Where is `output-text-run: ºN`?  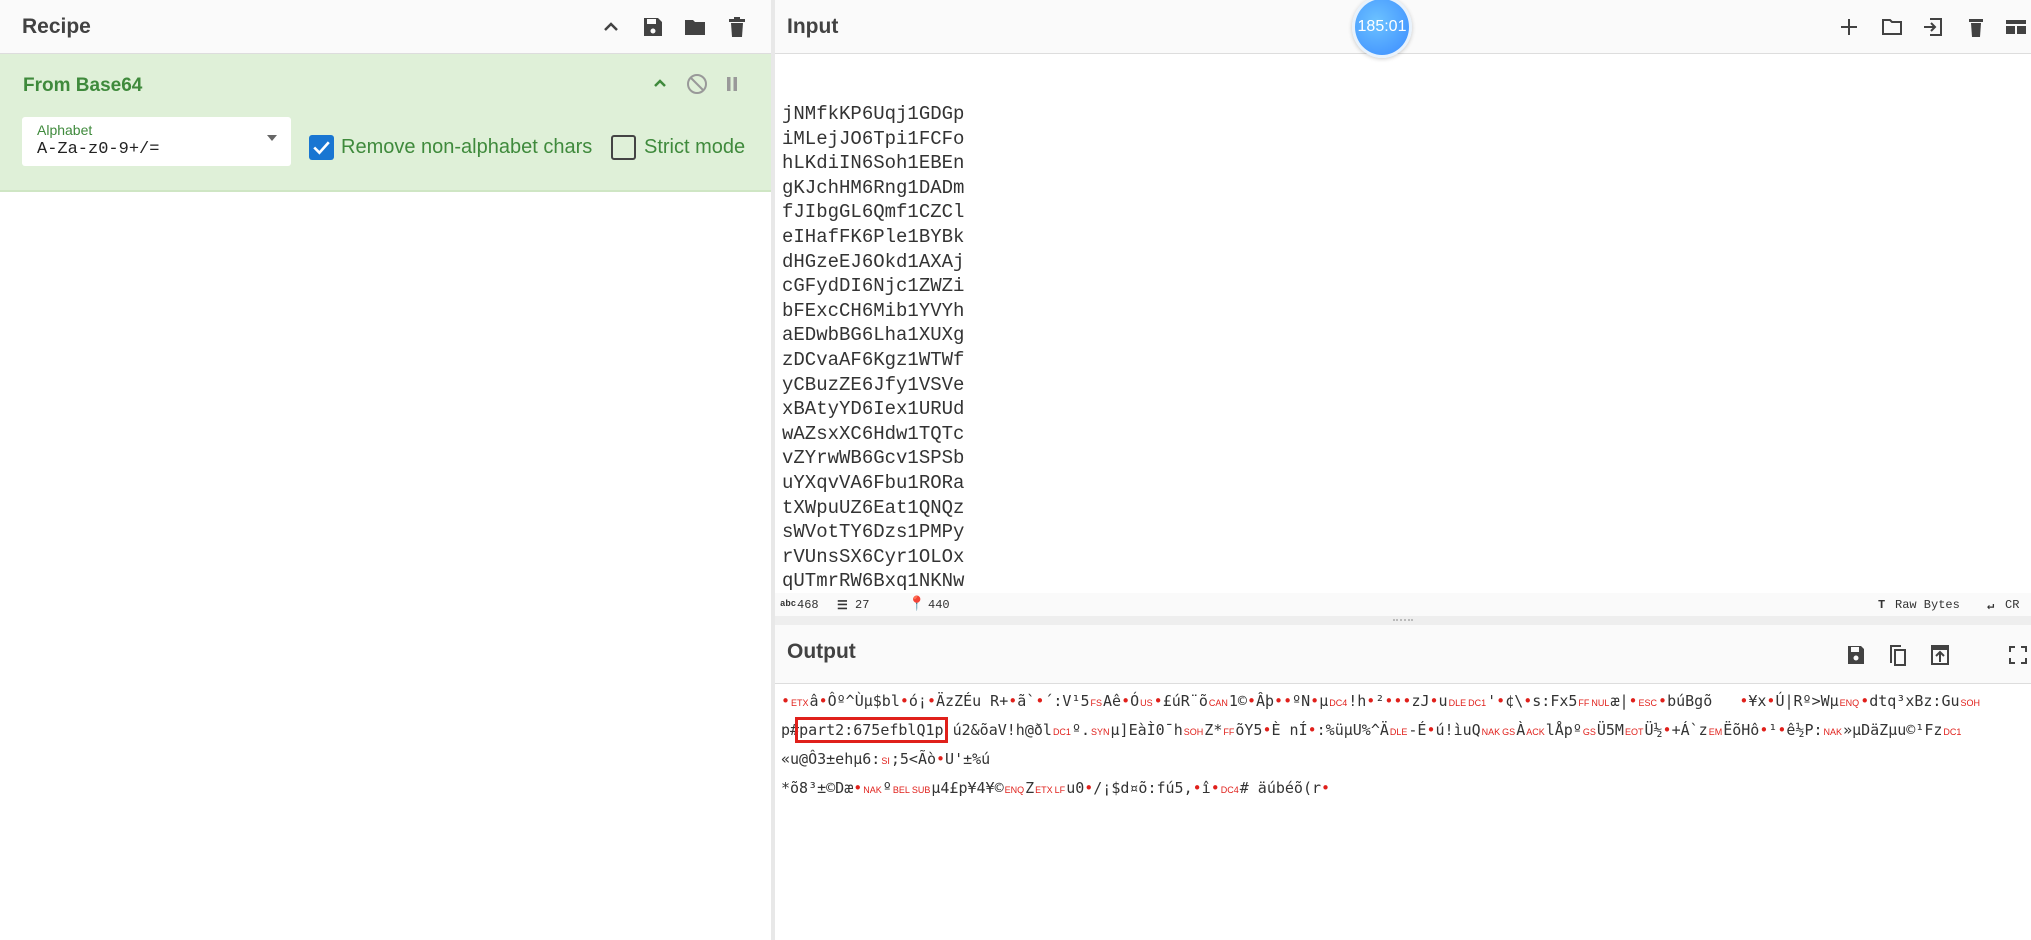 output-text-run: ºN is located at coordinates (1301, 701).